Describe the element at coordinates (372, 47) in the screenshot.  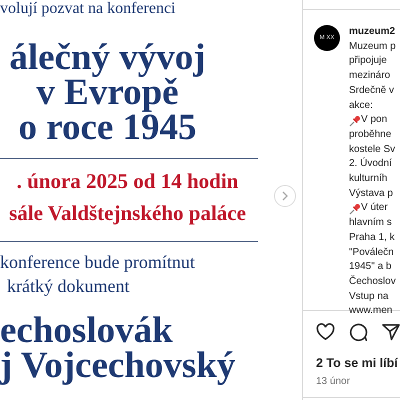
I see `caption-text: Muzeum p` at that location.